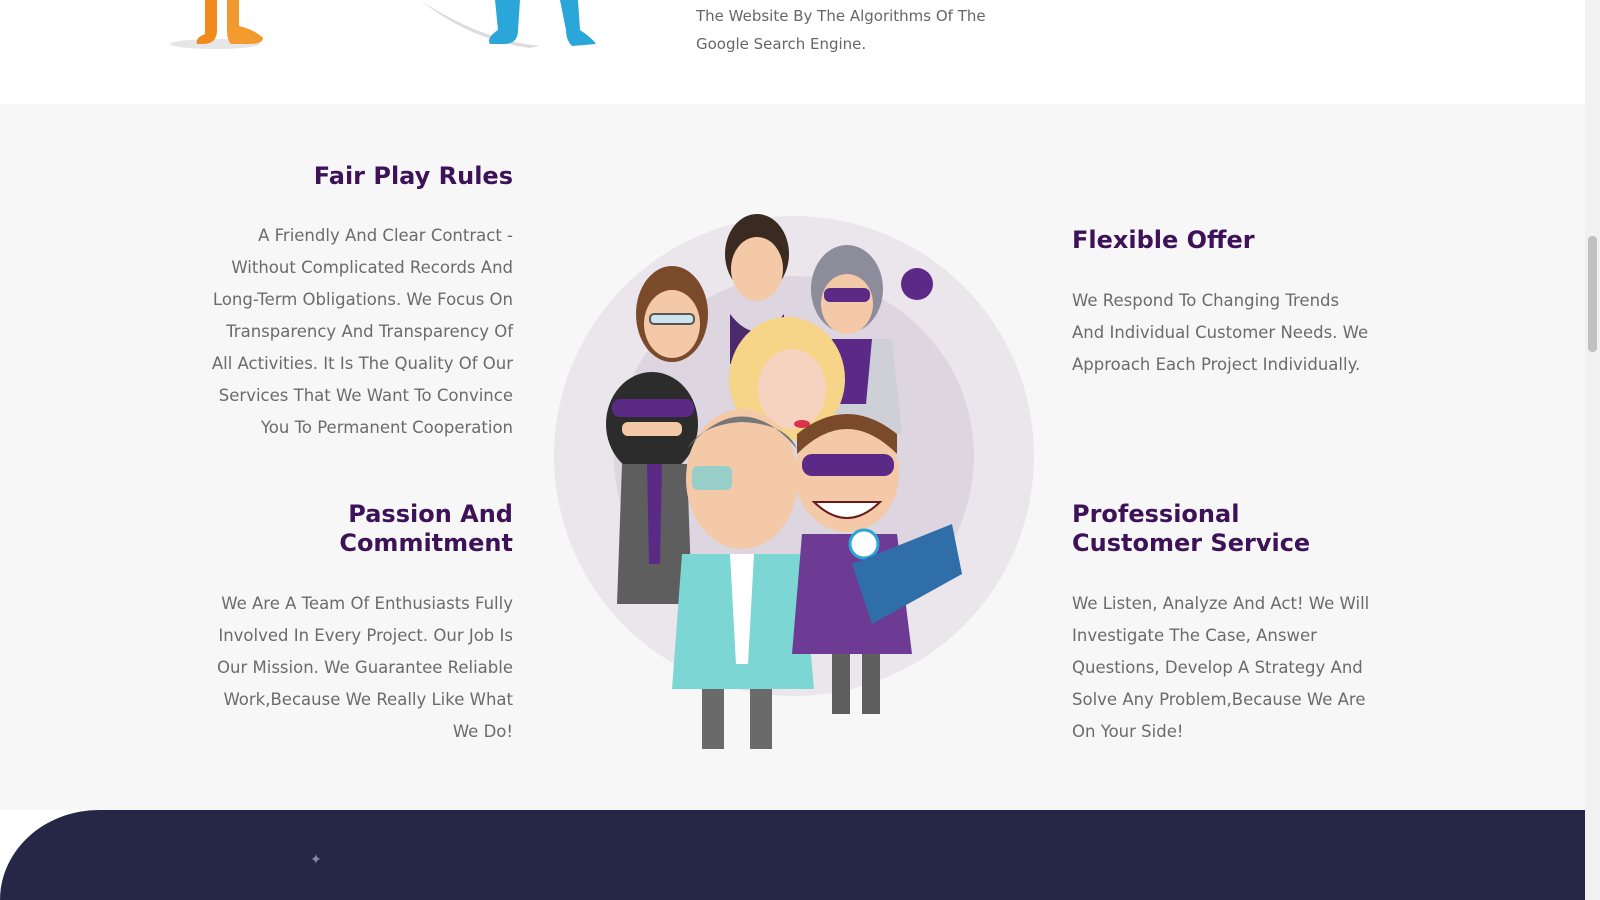 This screenshot has height=900, width=1600. What do you see at coordinates (216, 24) in the screenshot?
I see `orange-hero-character-image` at bounding box center [216, 24].